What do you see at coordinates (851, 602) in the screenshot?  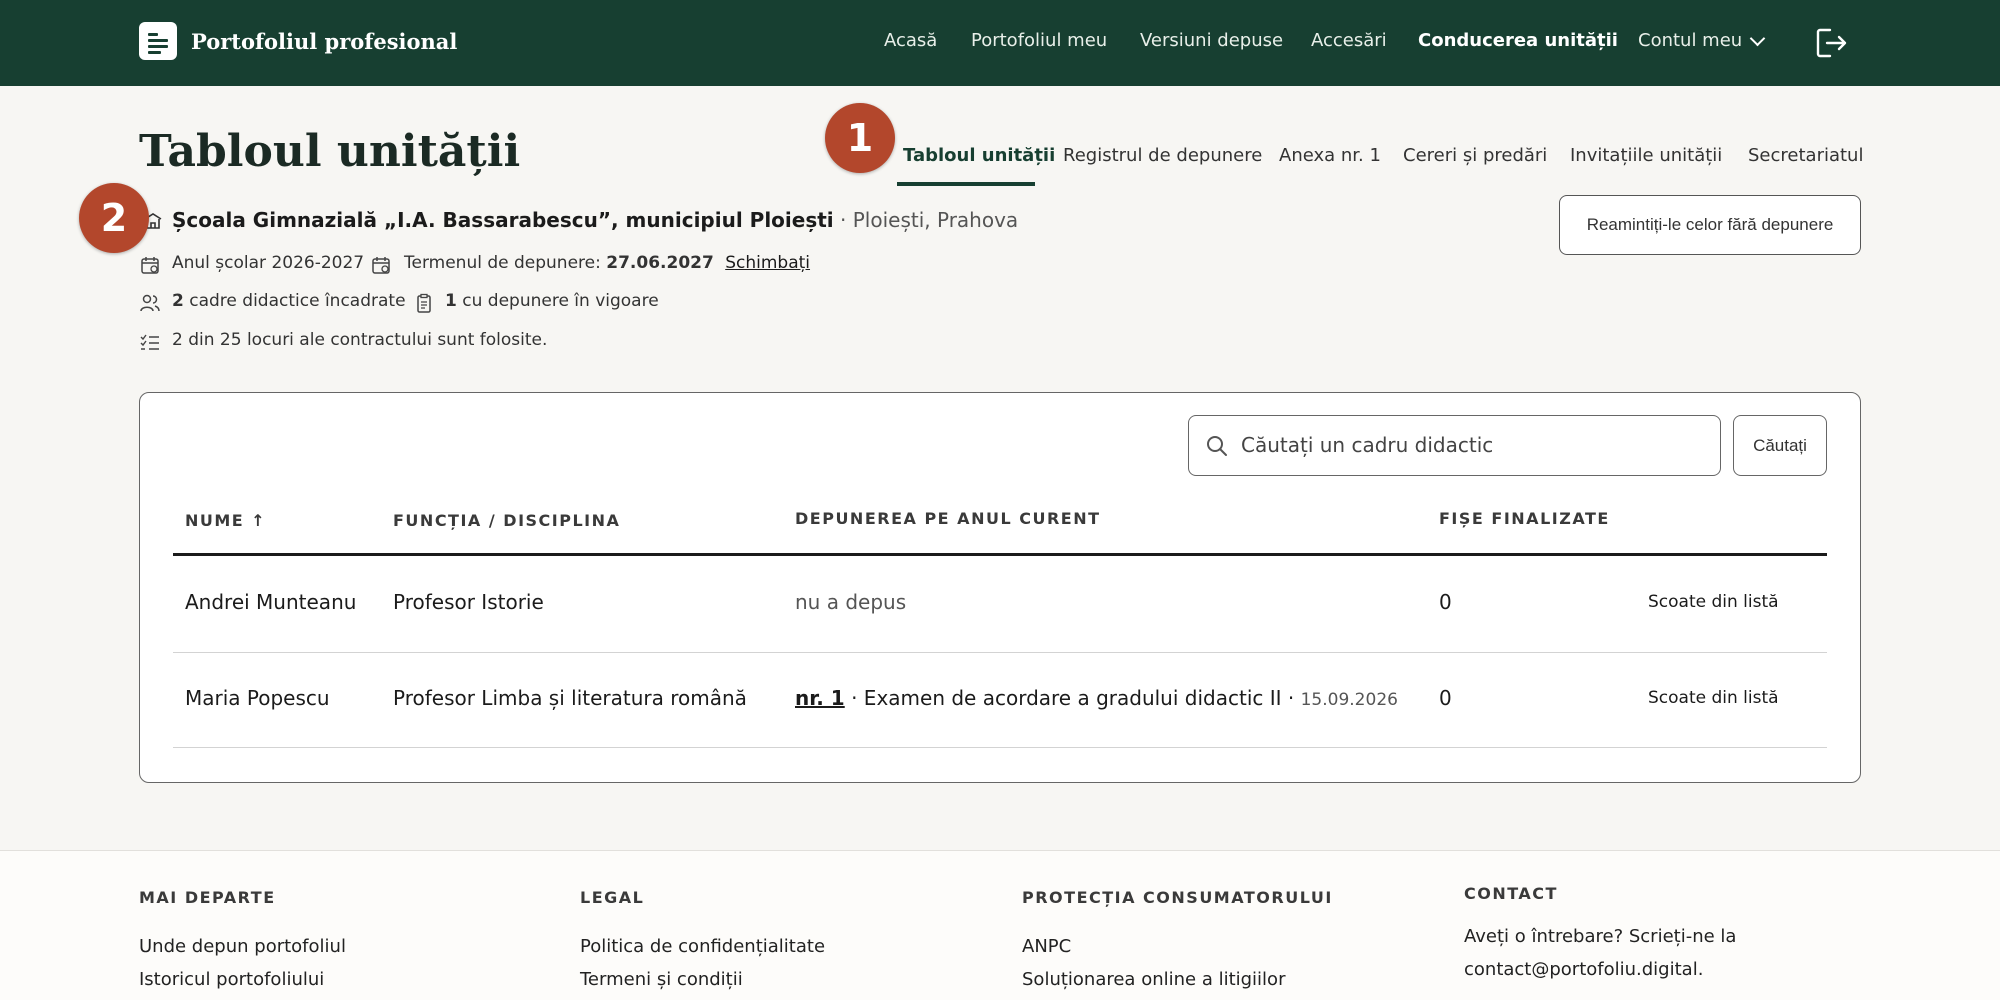 I see `row-1-submission: nu a depus` at bounding box center [851, 602].